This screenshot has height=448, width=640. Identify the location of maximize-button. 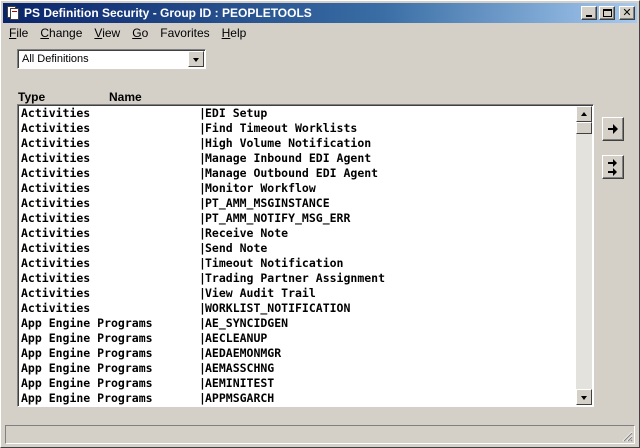
(607, 13).